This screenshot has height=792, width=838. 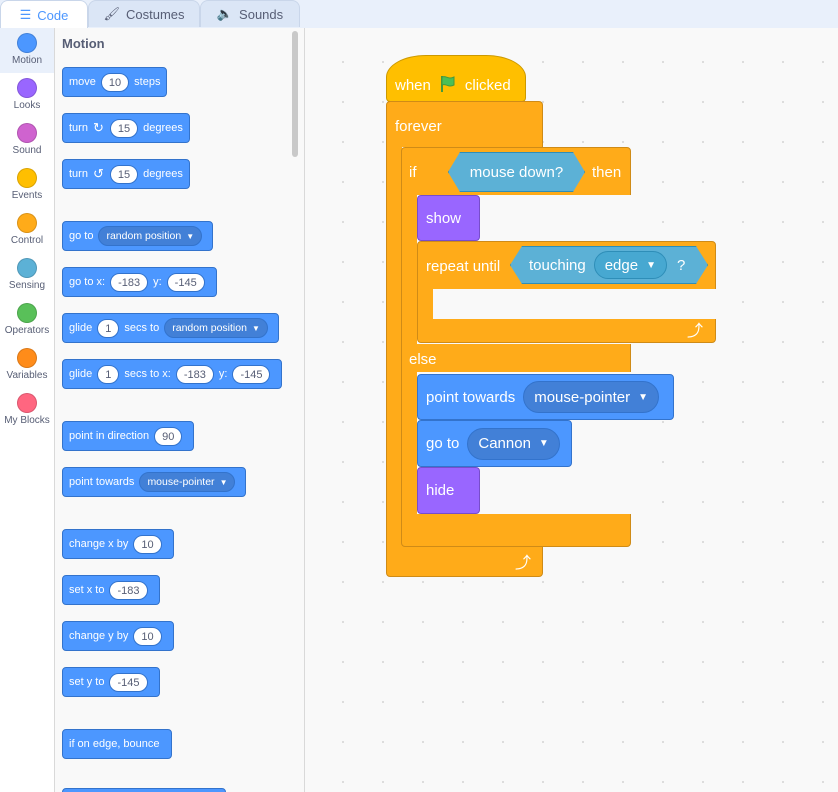 I want to click on when-flag-clicked-block: when clicked, so click(x=456, y=78).